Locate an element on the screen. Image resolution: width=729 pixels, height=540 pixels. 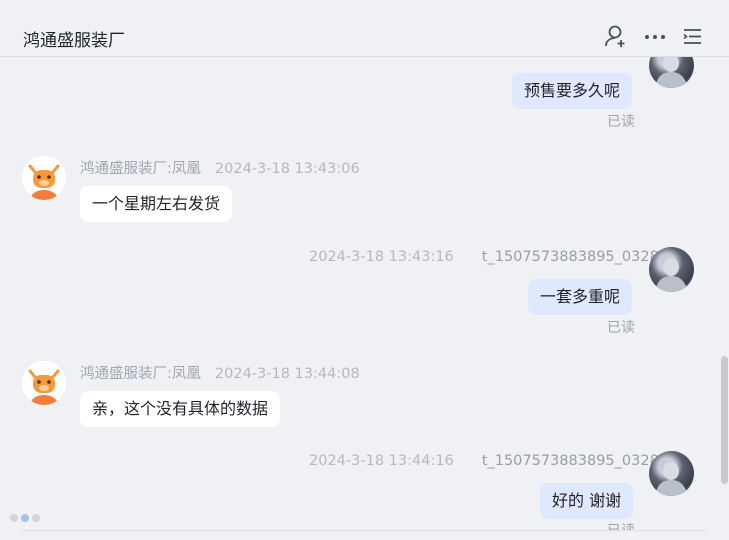
message-time: 2024-3-18 13:44:16 is located at coordinates (381, 461).